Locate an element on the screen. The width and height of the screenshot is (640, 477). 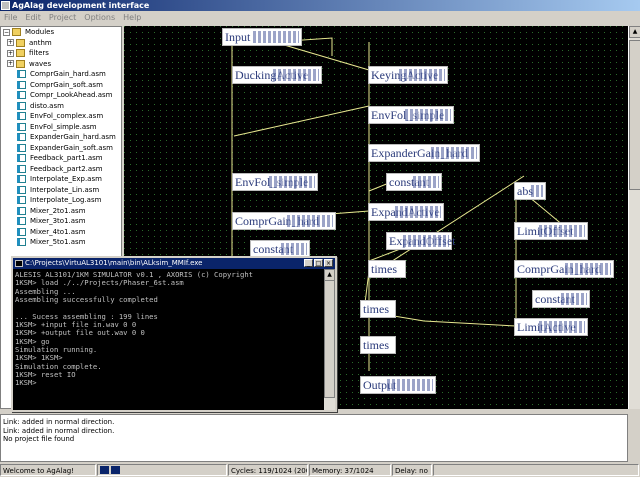
node-expand-offset: ExpandOffset is located at coordinates (420, 241).